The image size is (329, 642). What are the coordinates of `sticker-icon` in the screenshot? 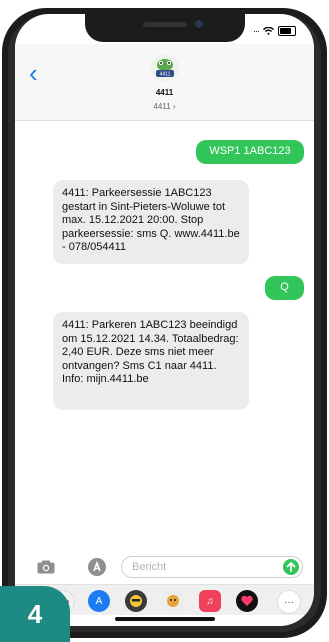 It's located at (173, 601).